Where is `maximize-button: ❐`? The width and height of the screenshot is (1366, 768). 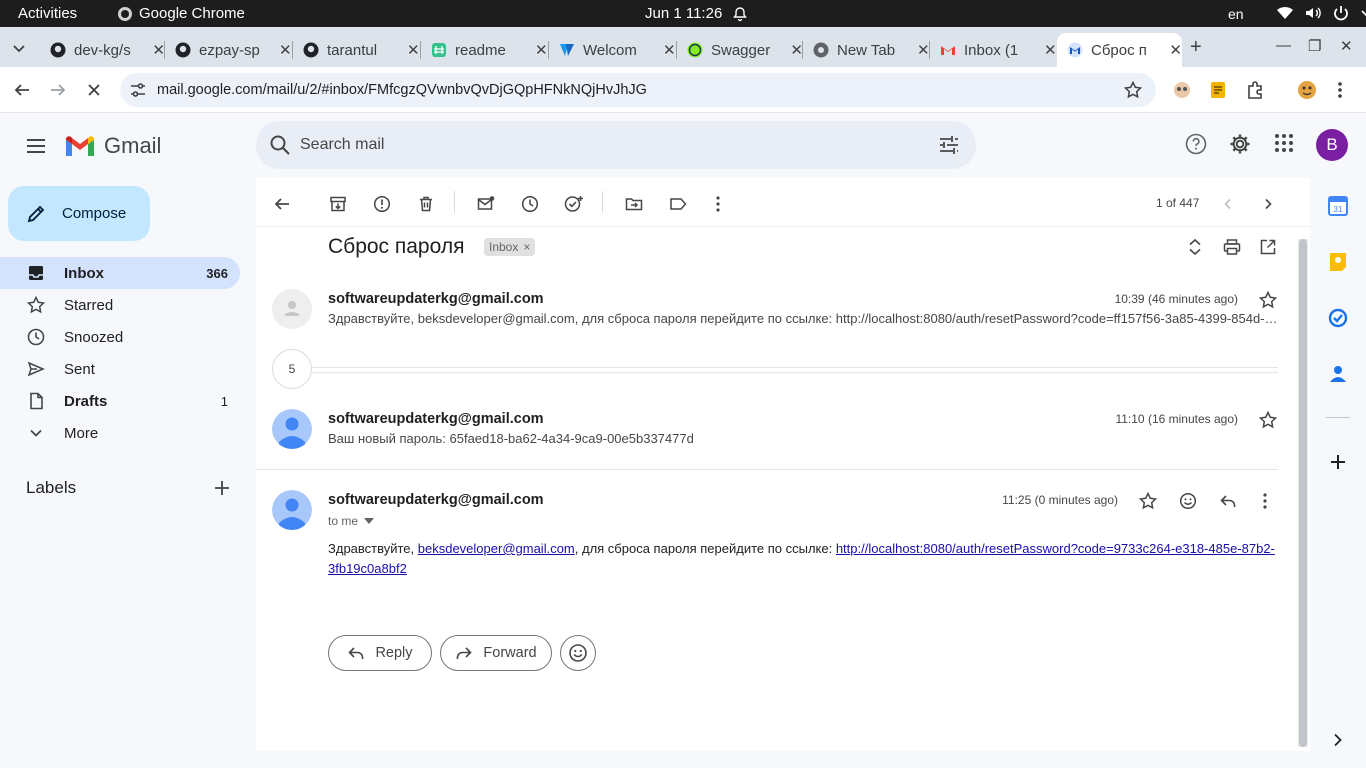 maximize-button: ❐ is located at coordinates (1314, 46).